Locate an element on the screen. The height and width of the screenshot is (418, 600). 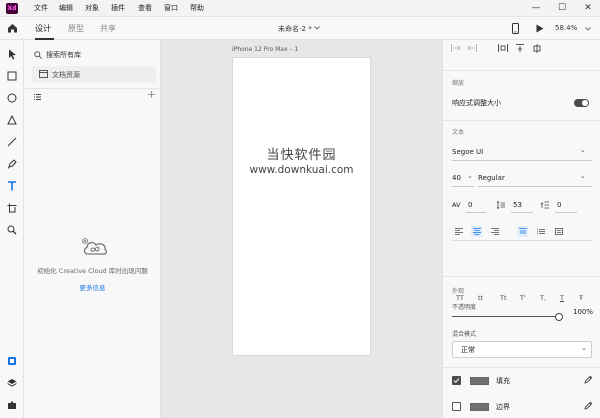
layers-icon is located at coordinates (12, 383).